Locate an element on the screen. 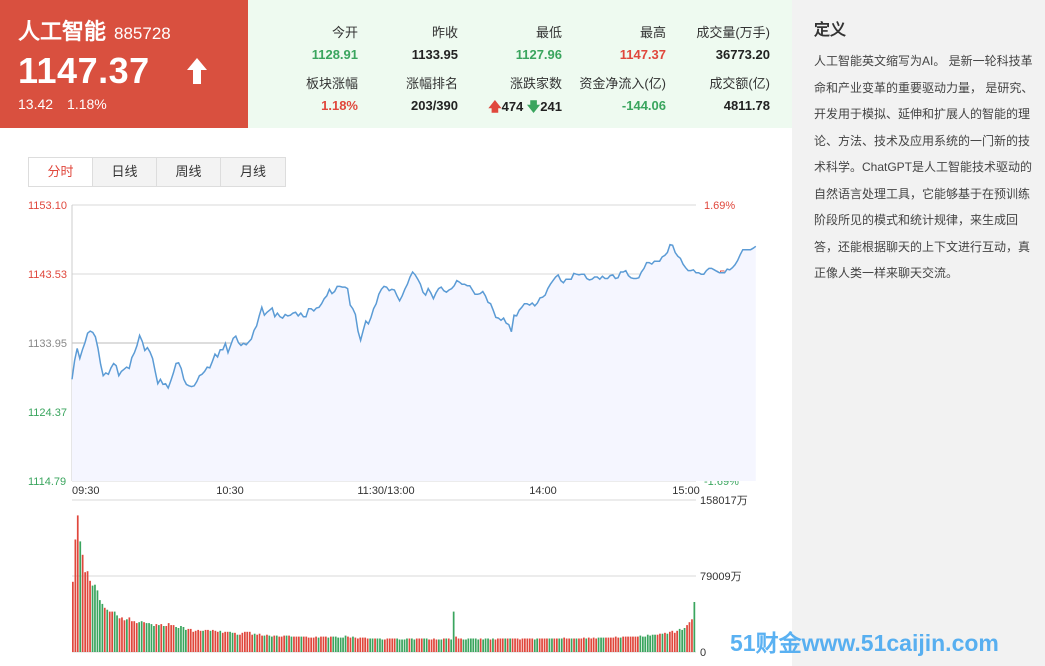  tab-daily: 日线 is located at coordinates (125, 172).